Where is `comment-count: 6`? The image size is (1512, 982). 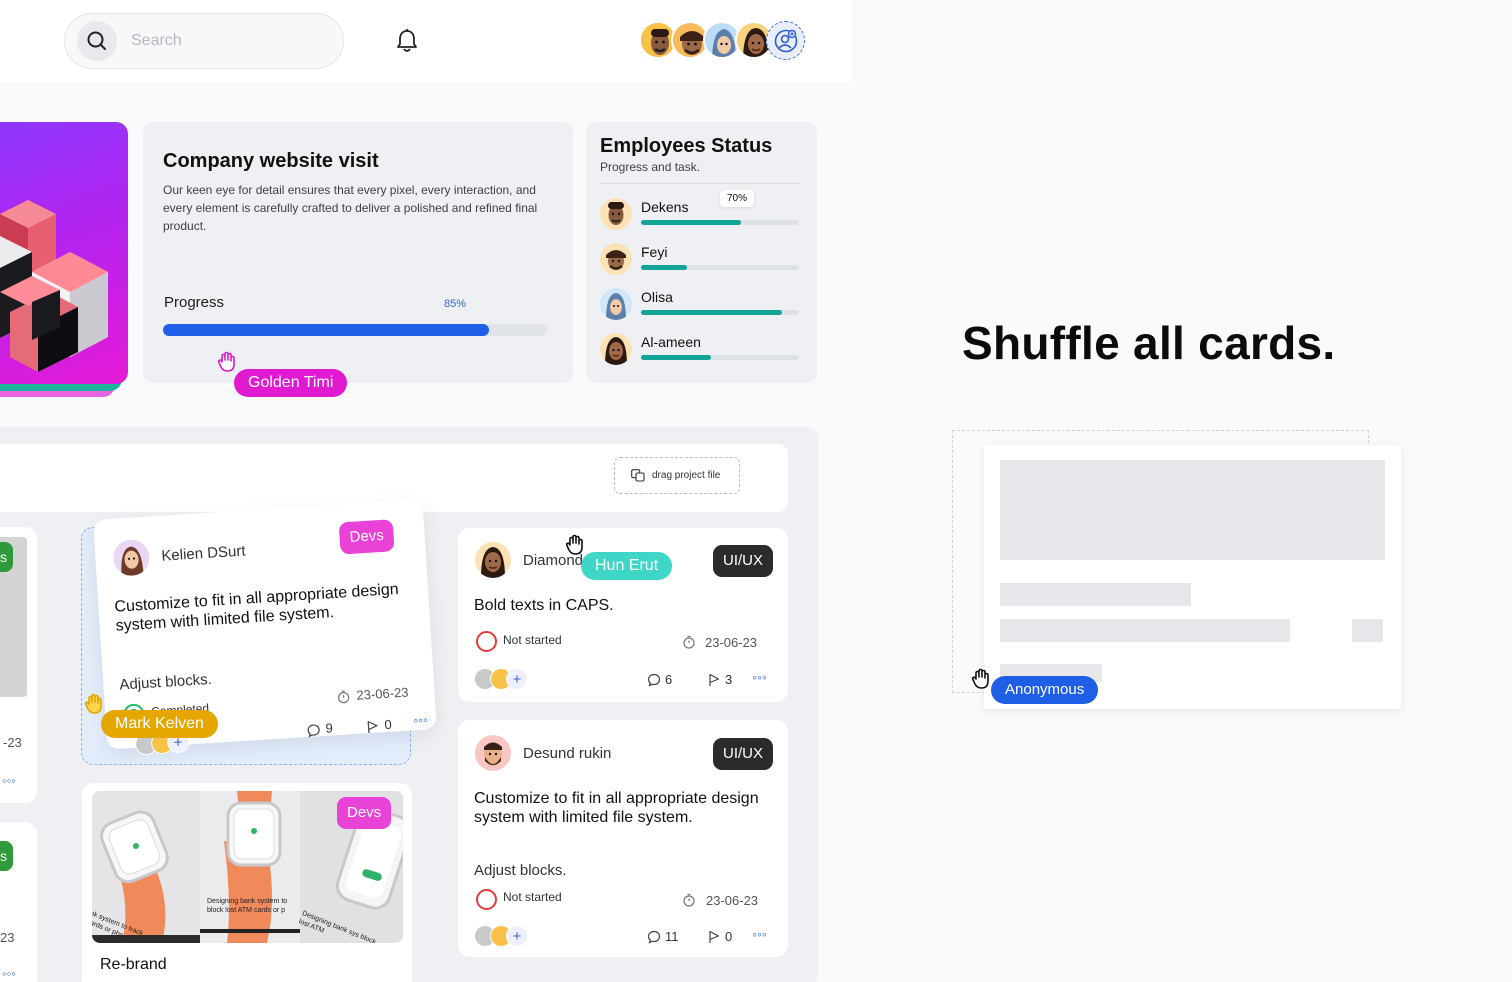
comment-count: 6 is located at coordinates (669, 679).